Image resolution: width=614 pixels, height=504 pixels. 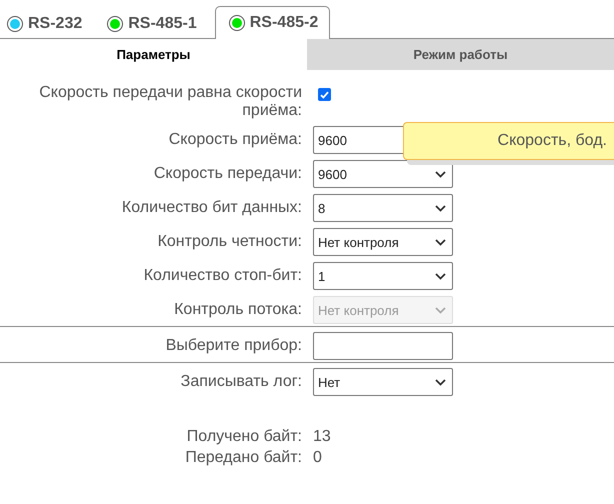 I want to click on counter-label: Передано байт:, so click(x=243, y=458).